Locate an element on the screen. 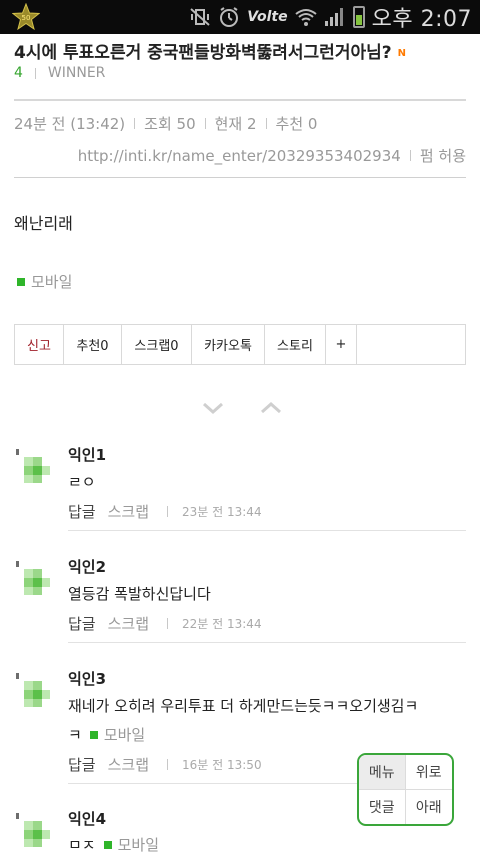  comment-text: 열등감 폭발하신답니다 is located at coordinates (139, 594).